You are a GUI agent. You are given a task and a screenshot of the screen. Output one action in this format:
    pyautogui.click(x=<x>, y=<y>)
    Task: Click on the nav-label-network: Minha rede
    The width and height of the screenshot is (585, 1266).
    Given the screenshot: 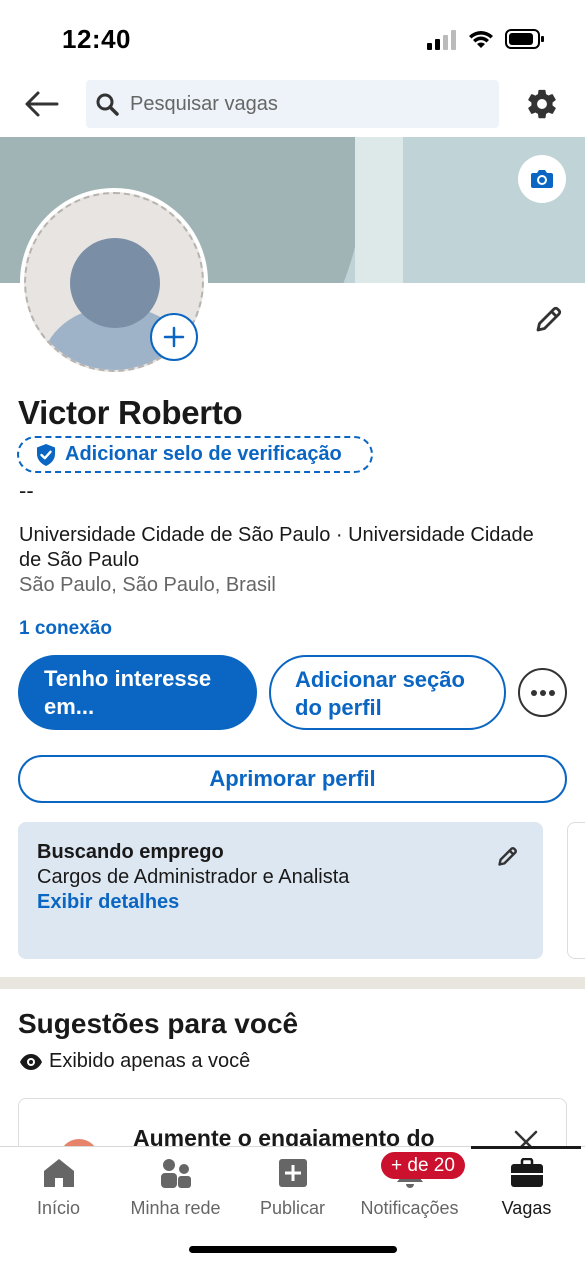 What is the action you would take?
    pyautogui.click(x=175, y=1208)
    